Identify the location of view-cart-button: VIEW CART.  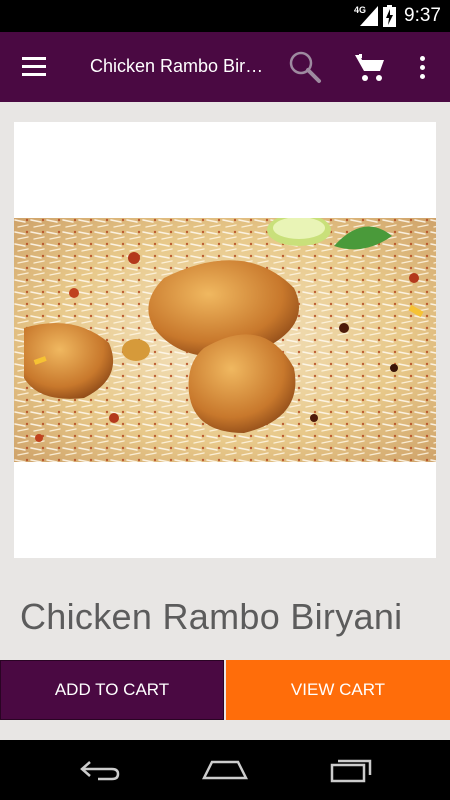
(338, 690).